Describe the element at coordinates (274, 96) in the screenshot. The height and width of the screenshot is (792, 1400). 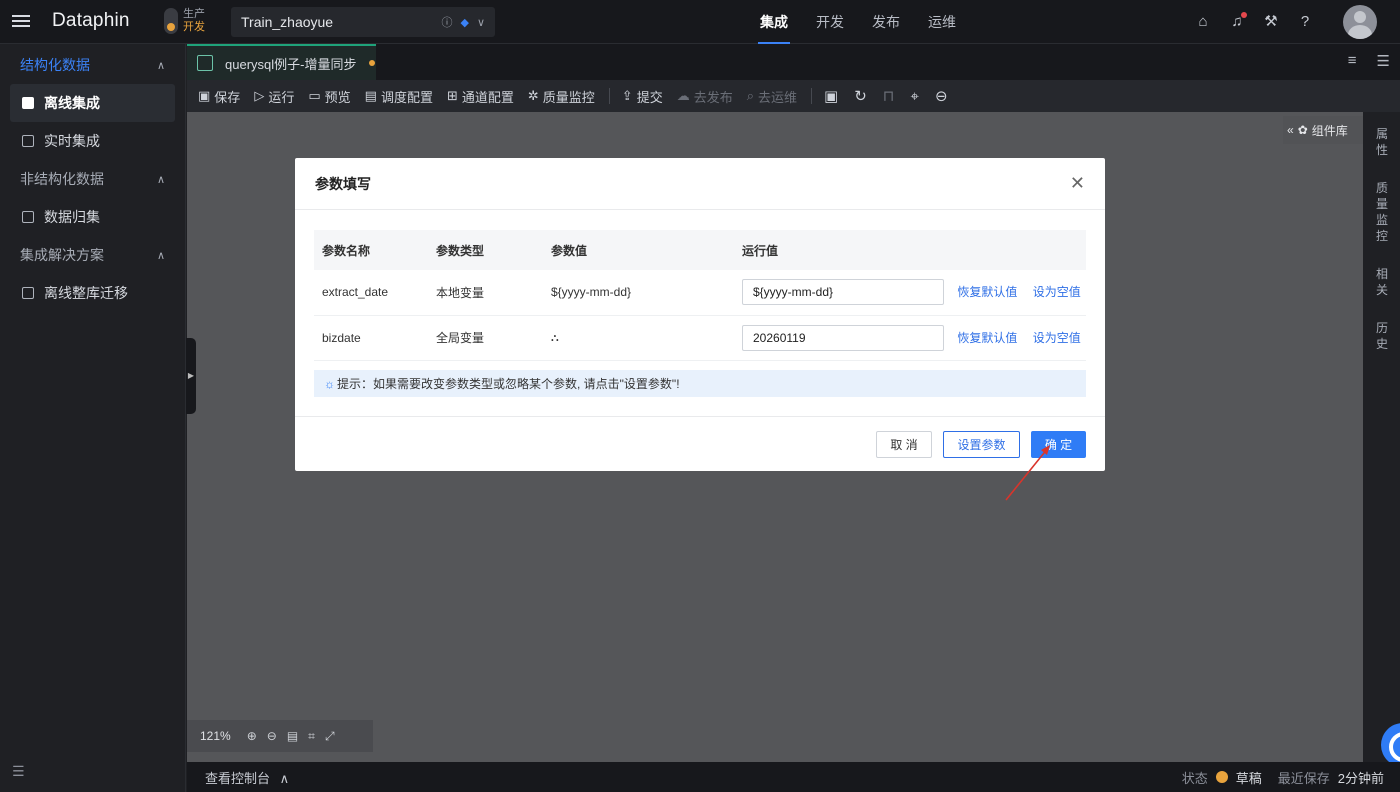
I see `run-button: ▷ 运行` at that location.